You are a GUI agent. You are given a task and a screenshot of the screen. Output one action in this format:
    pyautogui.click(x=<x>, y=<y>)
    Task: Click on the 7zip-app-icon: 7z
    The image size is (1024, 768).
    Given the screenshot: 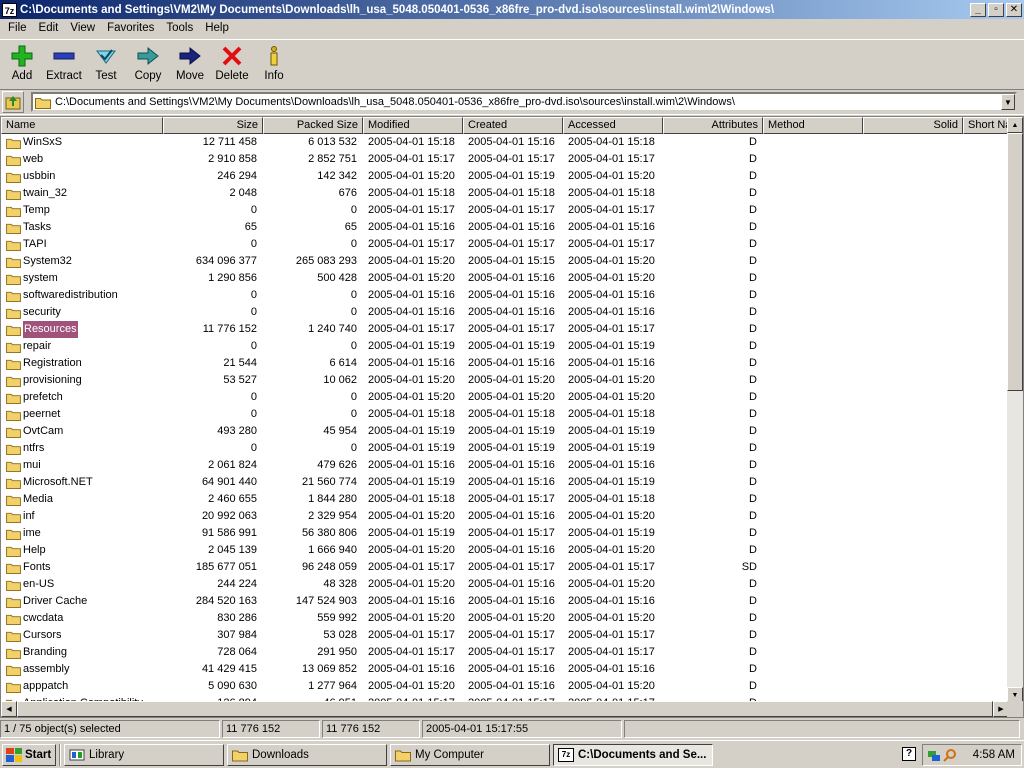 What is the action you would take?
    pyautogui.click(x=9, y=9)
    